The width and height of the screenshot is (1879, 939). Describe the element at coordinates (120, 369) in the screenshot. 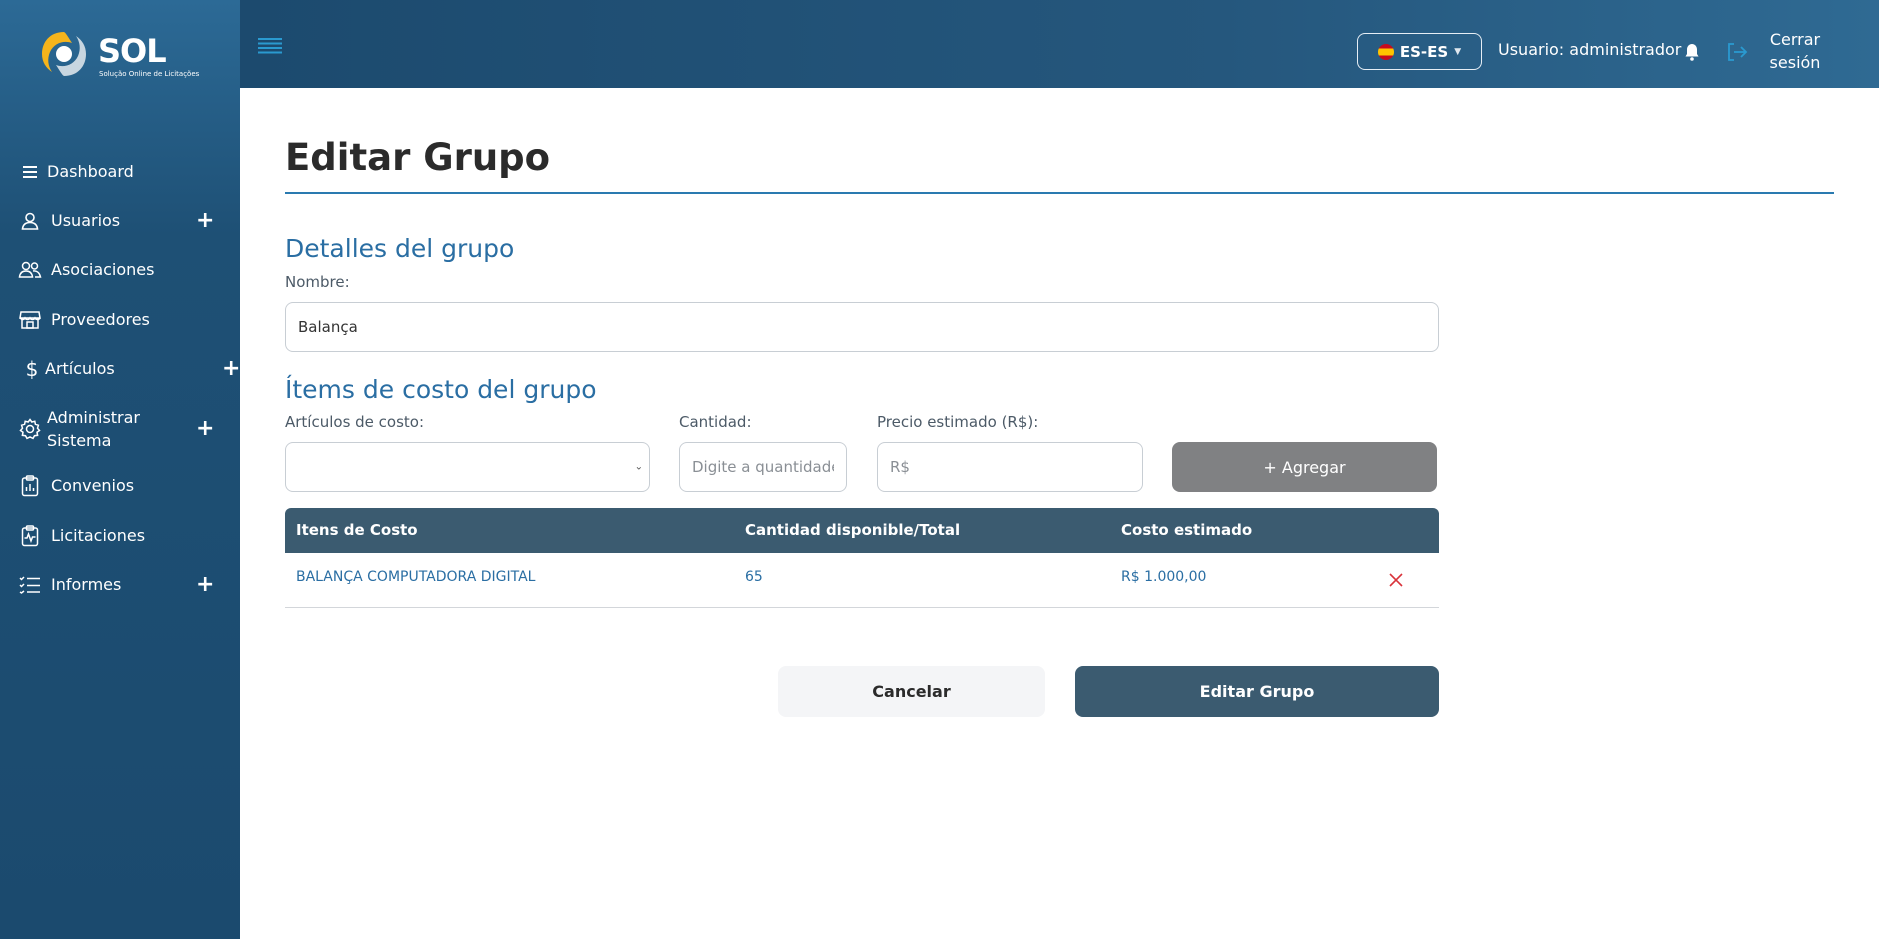

I see `sidebar-item-articulos: $ Artículos +` at that location.